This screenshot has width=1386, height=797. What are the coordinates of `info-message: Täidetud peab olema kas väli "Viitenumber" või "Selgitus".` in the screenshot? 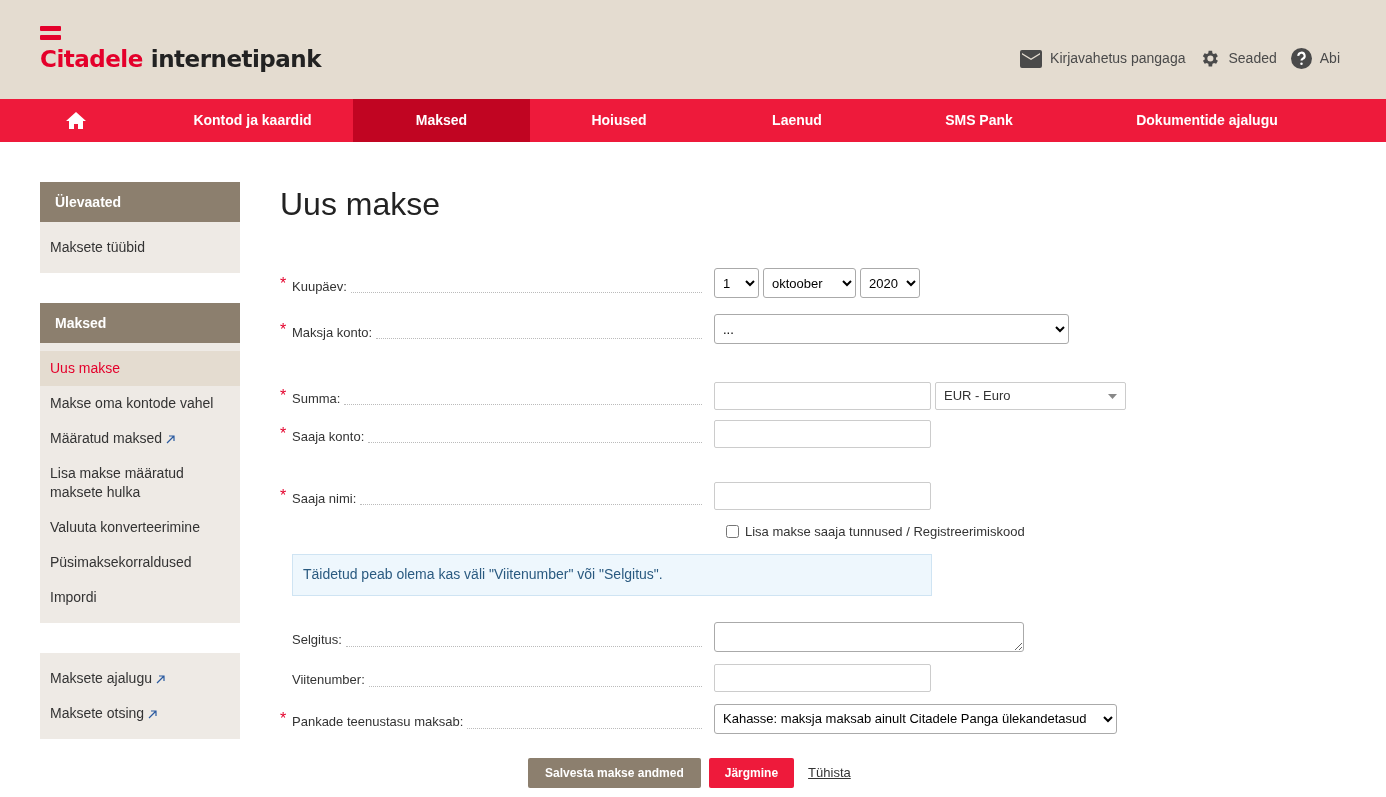 It's located at (612, 574).